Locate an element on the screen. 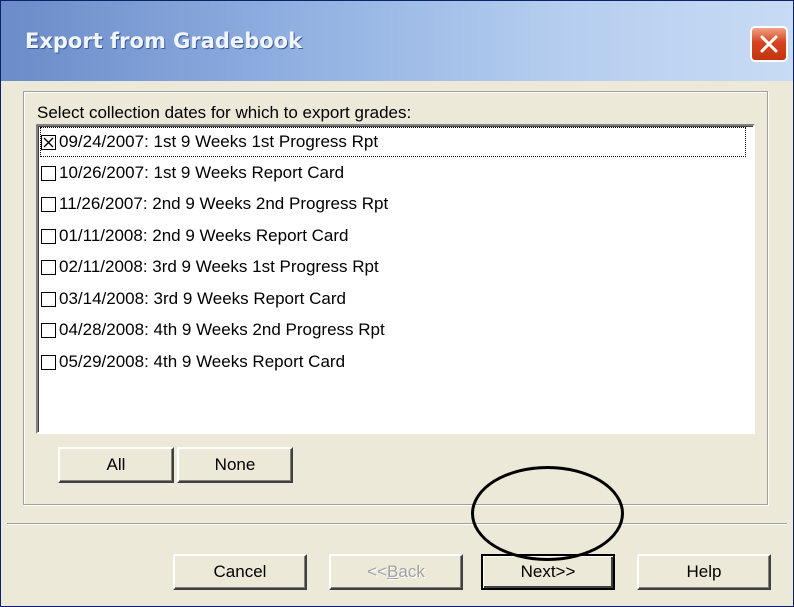 This screenshot has height=607, width=794. check-x-icon is located at coordinates (48, 142).